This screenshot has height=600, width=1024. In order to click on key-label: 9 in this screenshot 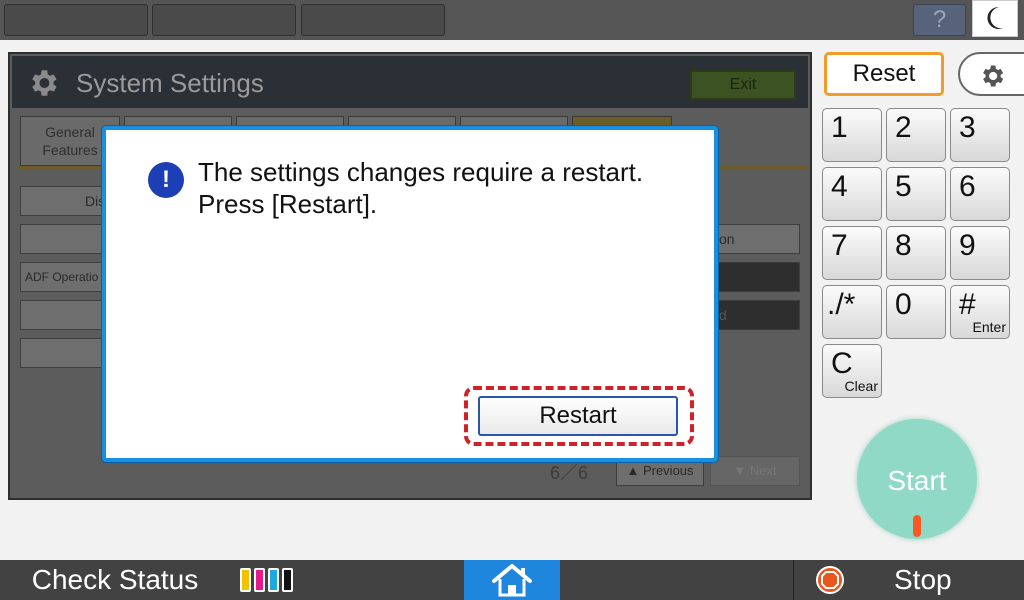, I will do `click(967, 245)`.